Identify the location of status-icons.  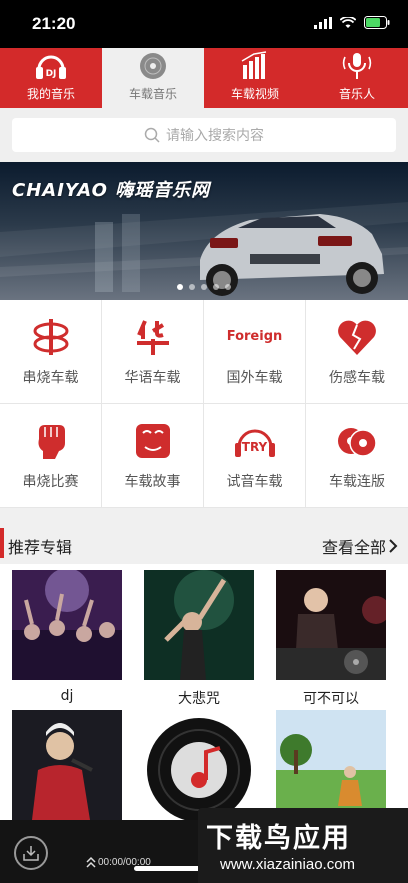
(352, 22).